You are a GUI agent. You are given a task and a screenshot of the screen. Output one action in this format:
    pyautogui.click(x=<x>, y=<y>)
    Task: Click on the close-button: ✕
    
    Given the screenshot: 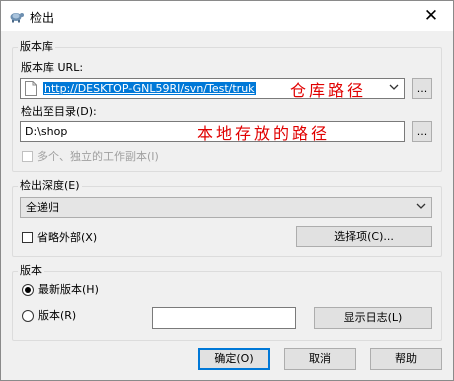 What is the action you would take?
    pyautogui.click(x=431, y=16)
    